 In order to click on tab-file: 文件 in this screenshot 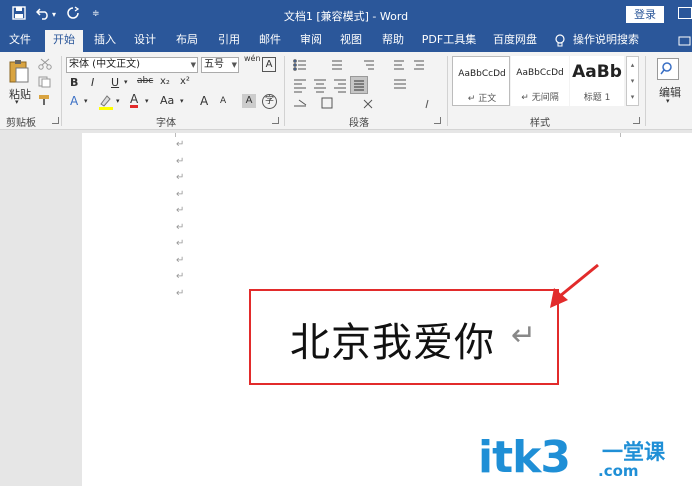, I will do `click(20, 41)`.